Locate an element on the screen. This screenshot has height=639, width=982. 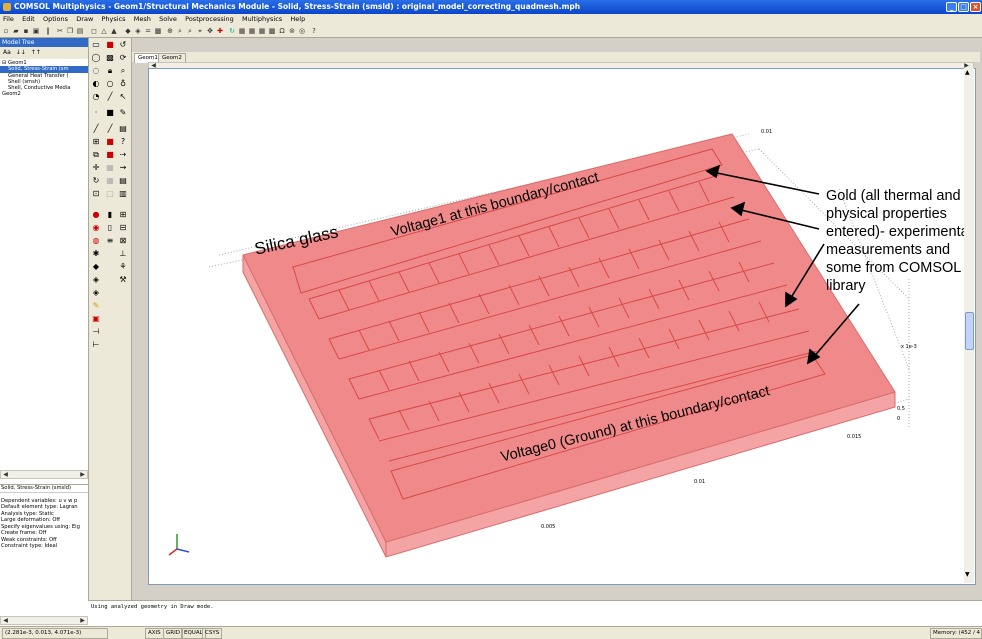
doc-icon: ▯ is located at coordinates (110, 228).